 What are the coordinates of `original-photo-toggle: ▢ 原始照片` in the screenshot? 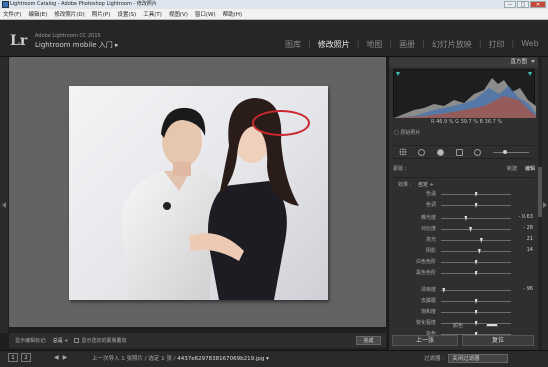 It's located at (407, 132).